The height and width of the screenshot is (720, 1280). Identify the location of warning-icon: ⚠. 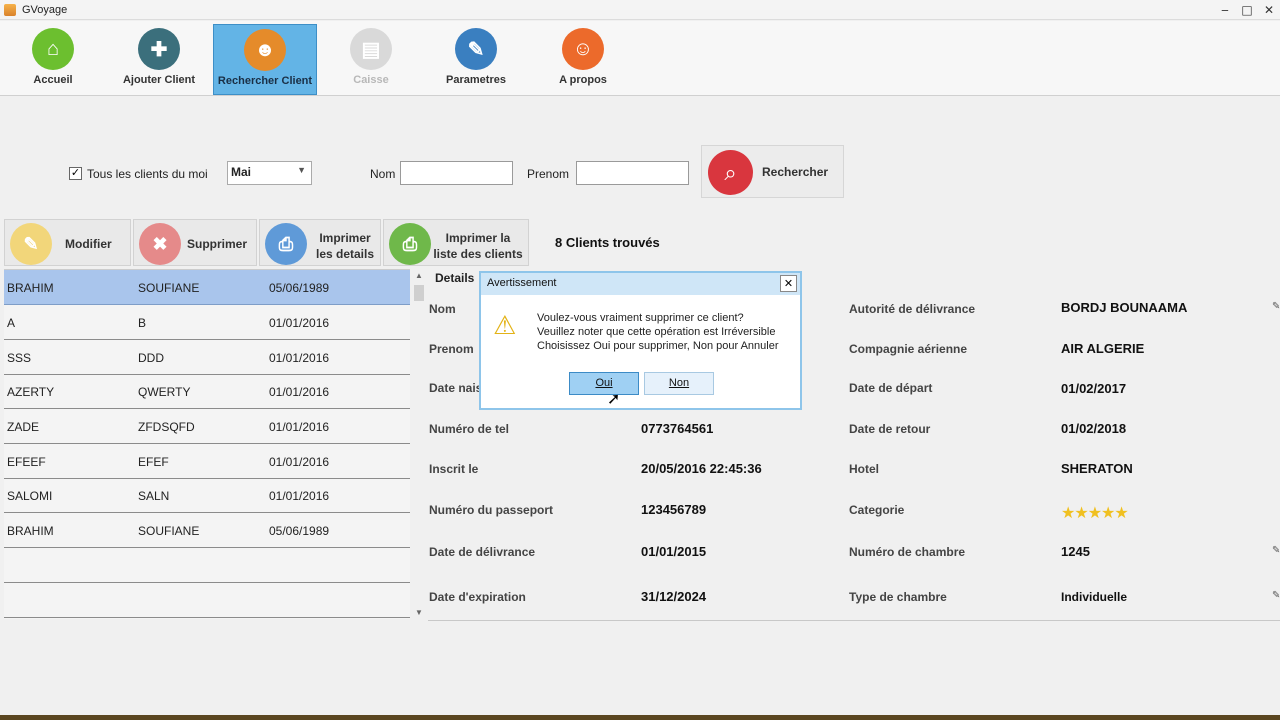
(505, 326).